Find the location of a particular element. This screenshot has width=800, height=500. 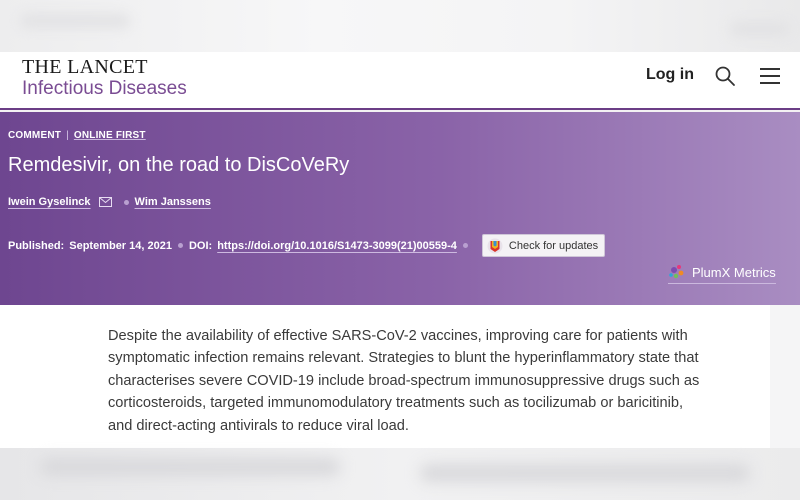

logo-journal-subtitle: Infectious Diseases is located at coordinates (104, 88).